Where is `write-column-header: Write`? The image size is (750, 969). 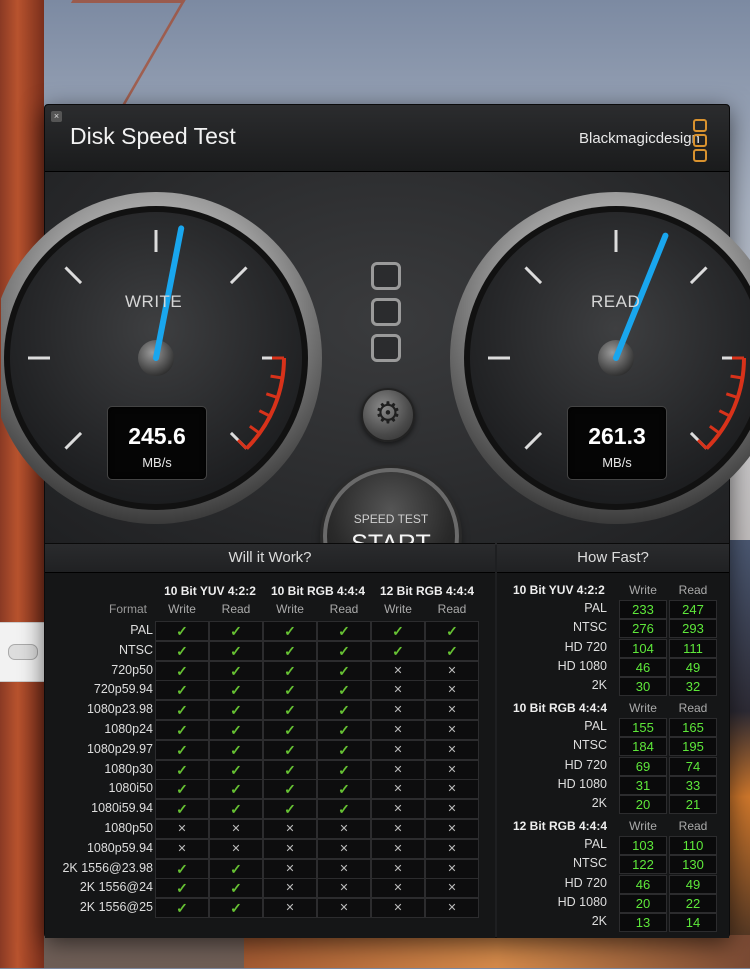
write-column-header: Write is located at coordinates (290, 609).